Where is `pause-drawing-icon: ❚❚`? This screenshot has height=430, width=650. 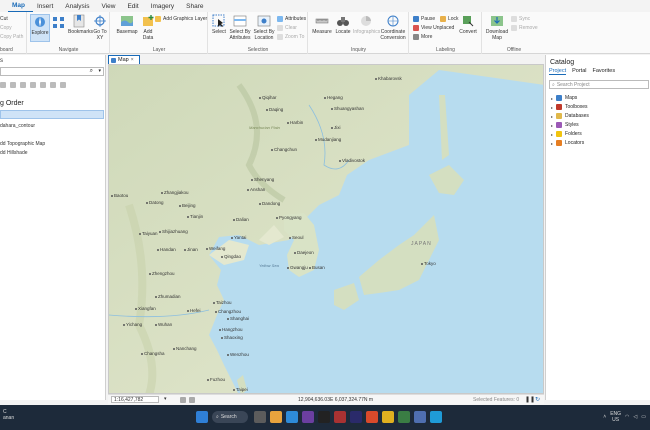 pause-drawing-icon: ❚❚ is located at coordinates (530, 399).